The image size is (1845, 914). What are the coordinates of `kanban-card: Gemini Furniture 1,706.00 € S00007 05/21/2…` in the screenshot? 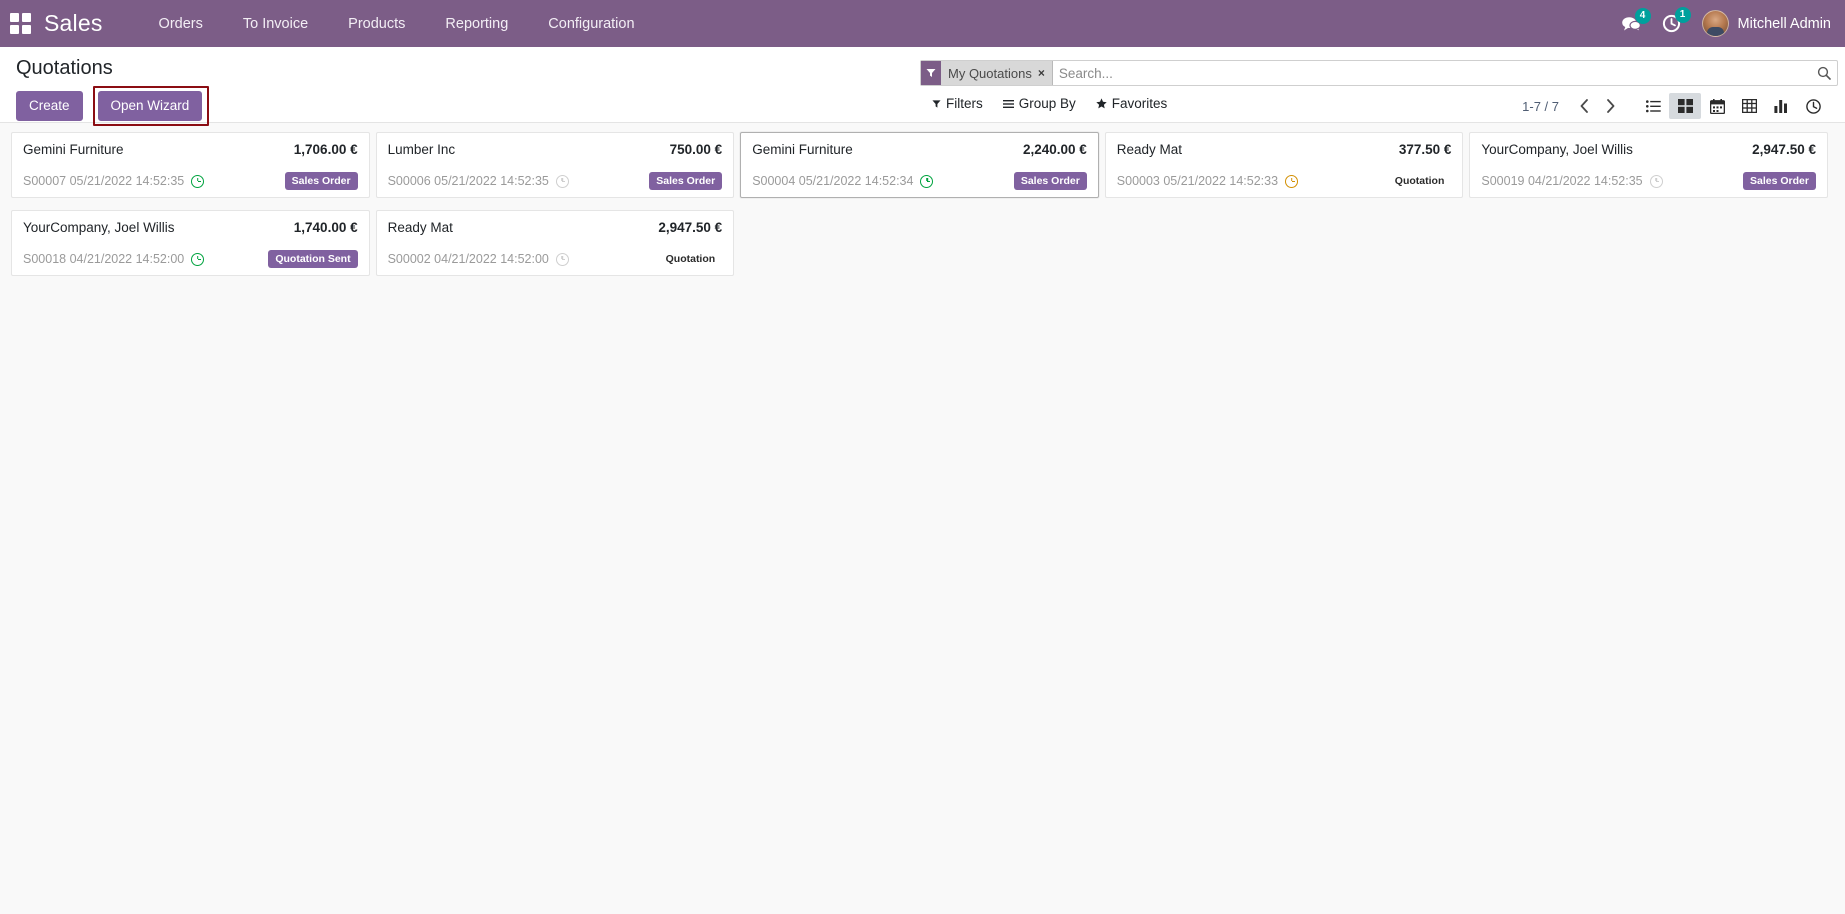 It's located at (190, 165).